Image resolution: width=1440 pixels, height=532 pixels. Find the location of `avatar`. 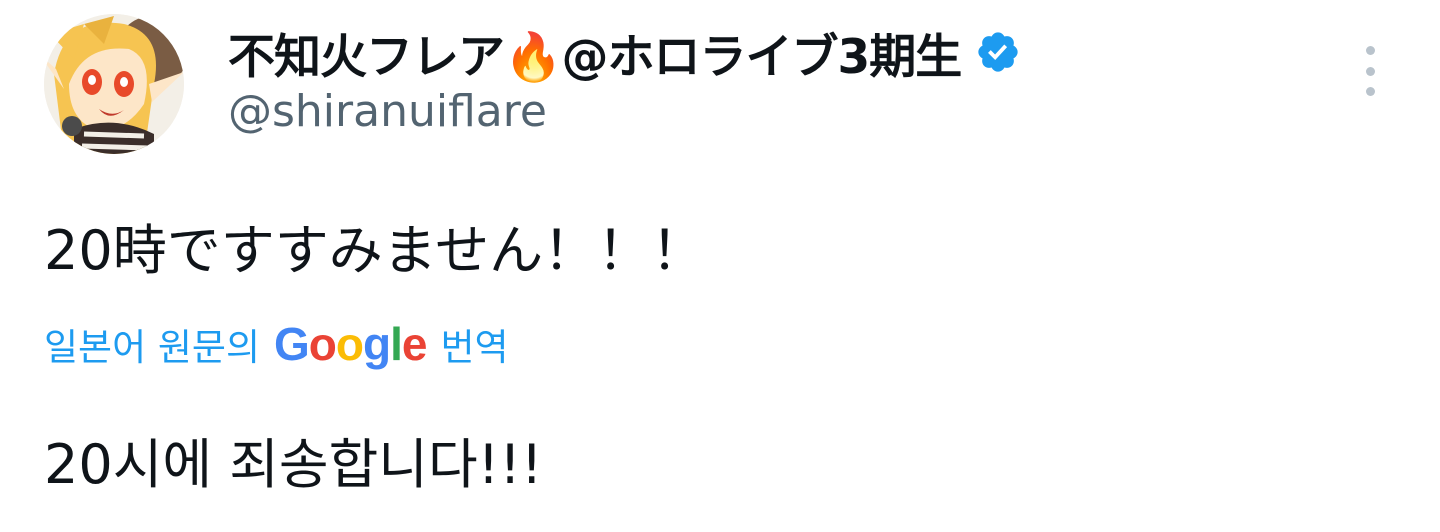

avatar is located at coordinates (114, 84).